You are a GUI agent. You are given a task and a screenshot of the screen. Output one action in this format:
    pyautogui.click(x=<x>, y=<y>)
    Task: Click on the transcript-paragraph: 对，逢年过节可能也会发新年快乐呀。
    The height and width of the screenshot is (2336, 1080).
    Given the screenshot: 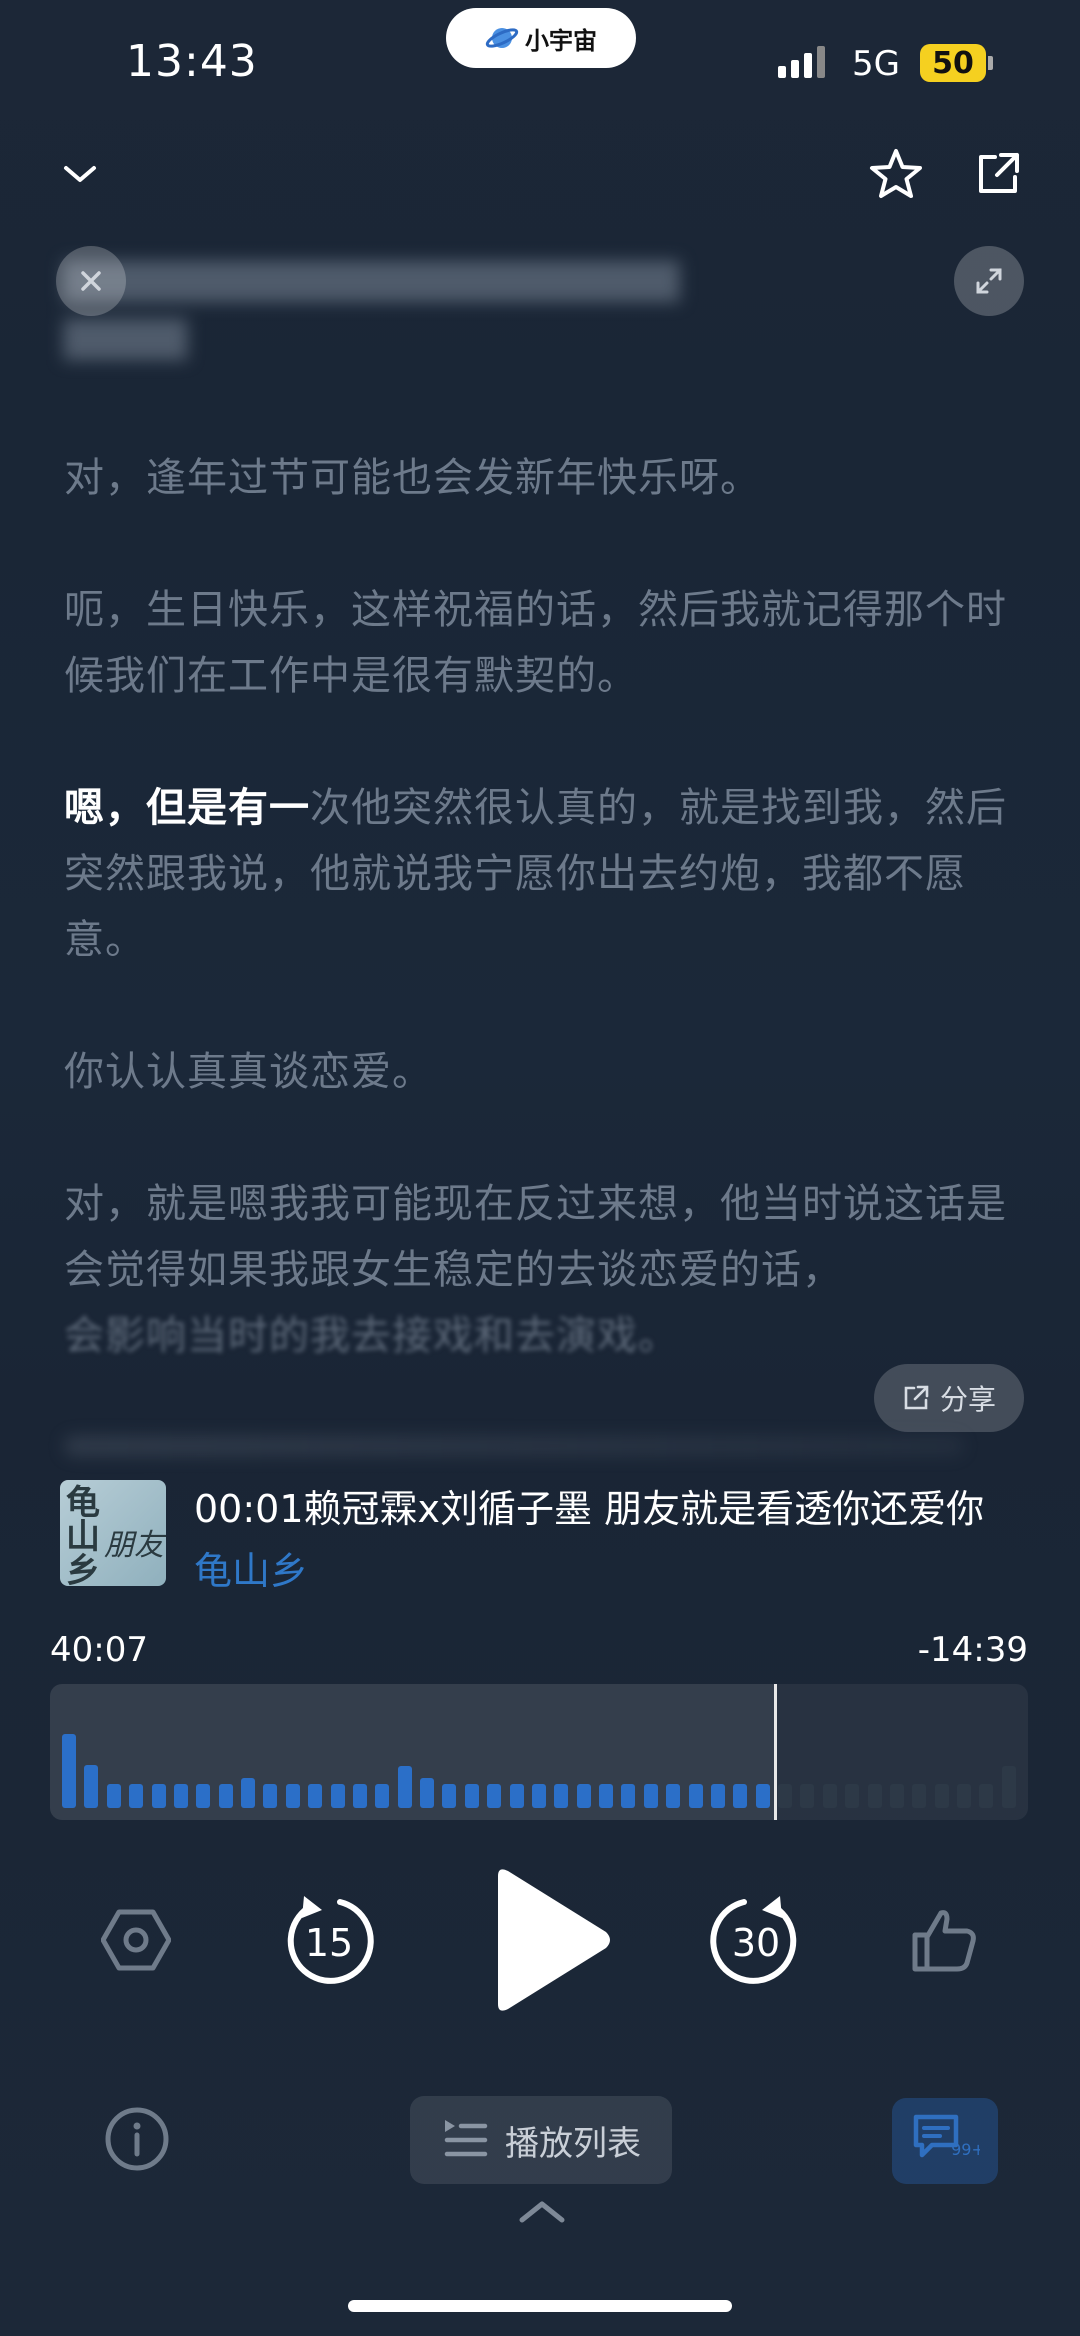 What is the action you would take?
    pyautogui.click(x=412, y=478)
    